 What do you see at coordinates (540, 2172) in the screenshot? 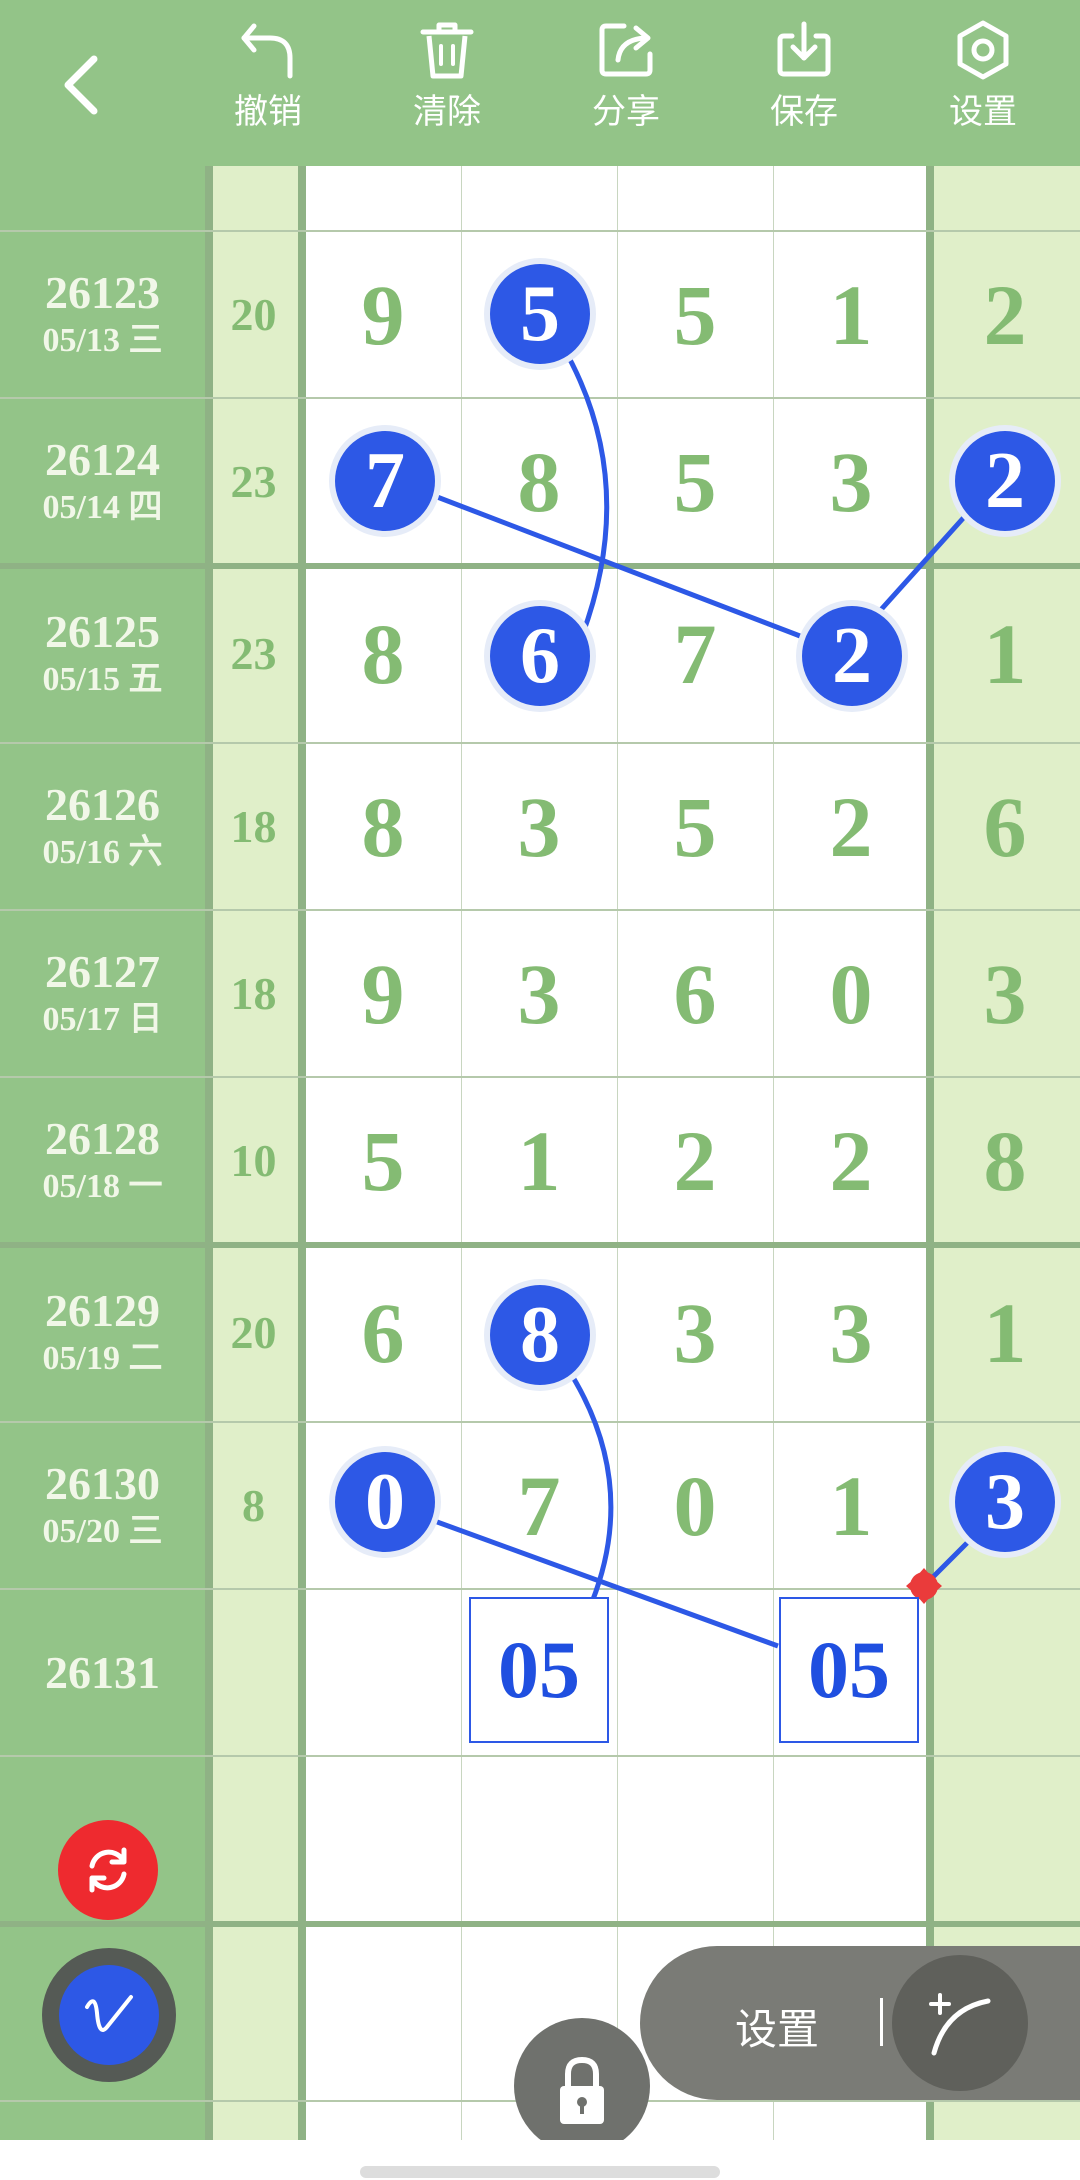
I see `home-indicator` at bounding box center [540, 2172].